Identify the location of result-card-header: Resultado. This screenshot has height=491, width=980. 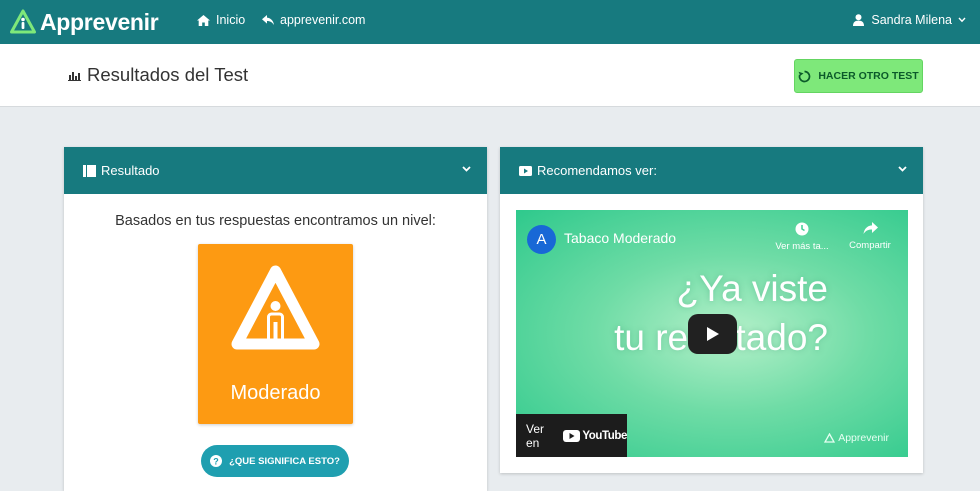
(275, 170).